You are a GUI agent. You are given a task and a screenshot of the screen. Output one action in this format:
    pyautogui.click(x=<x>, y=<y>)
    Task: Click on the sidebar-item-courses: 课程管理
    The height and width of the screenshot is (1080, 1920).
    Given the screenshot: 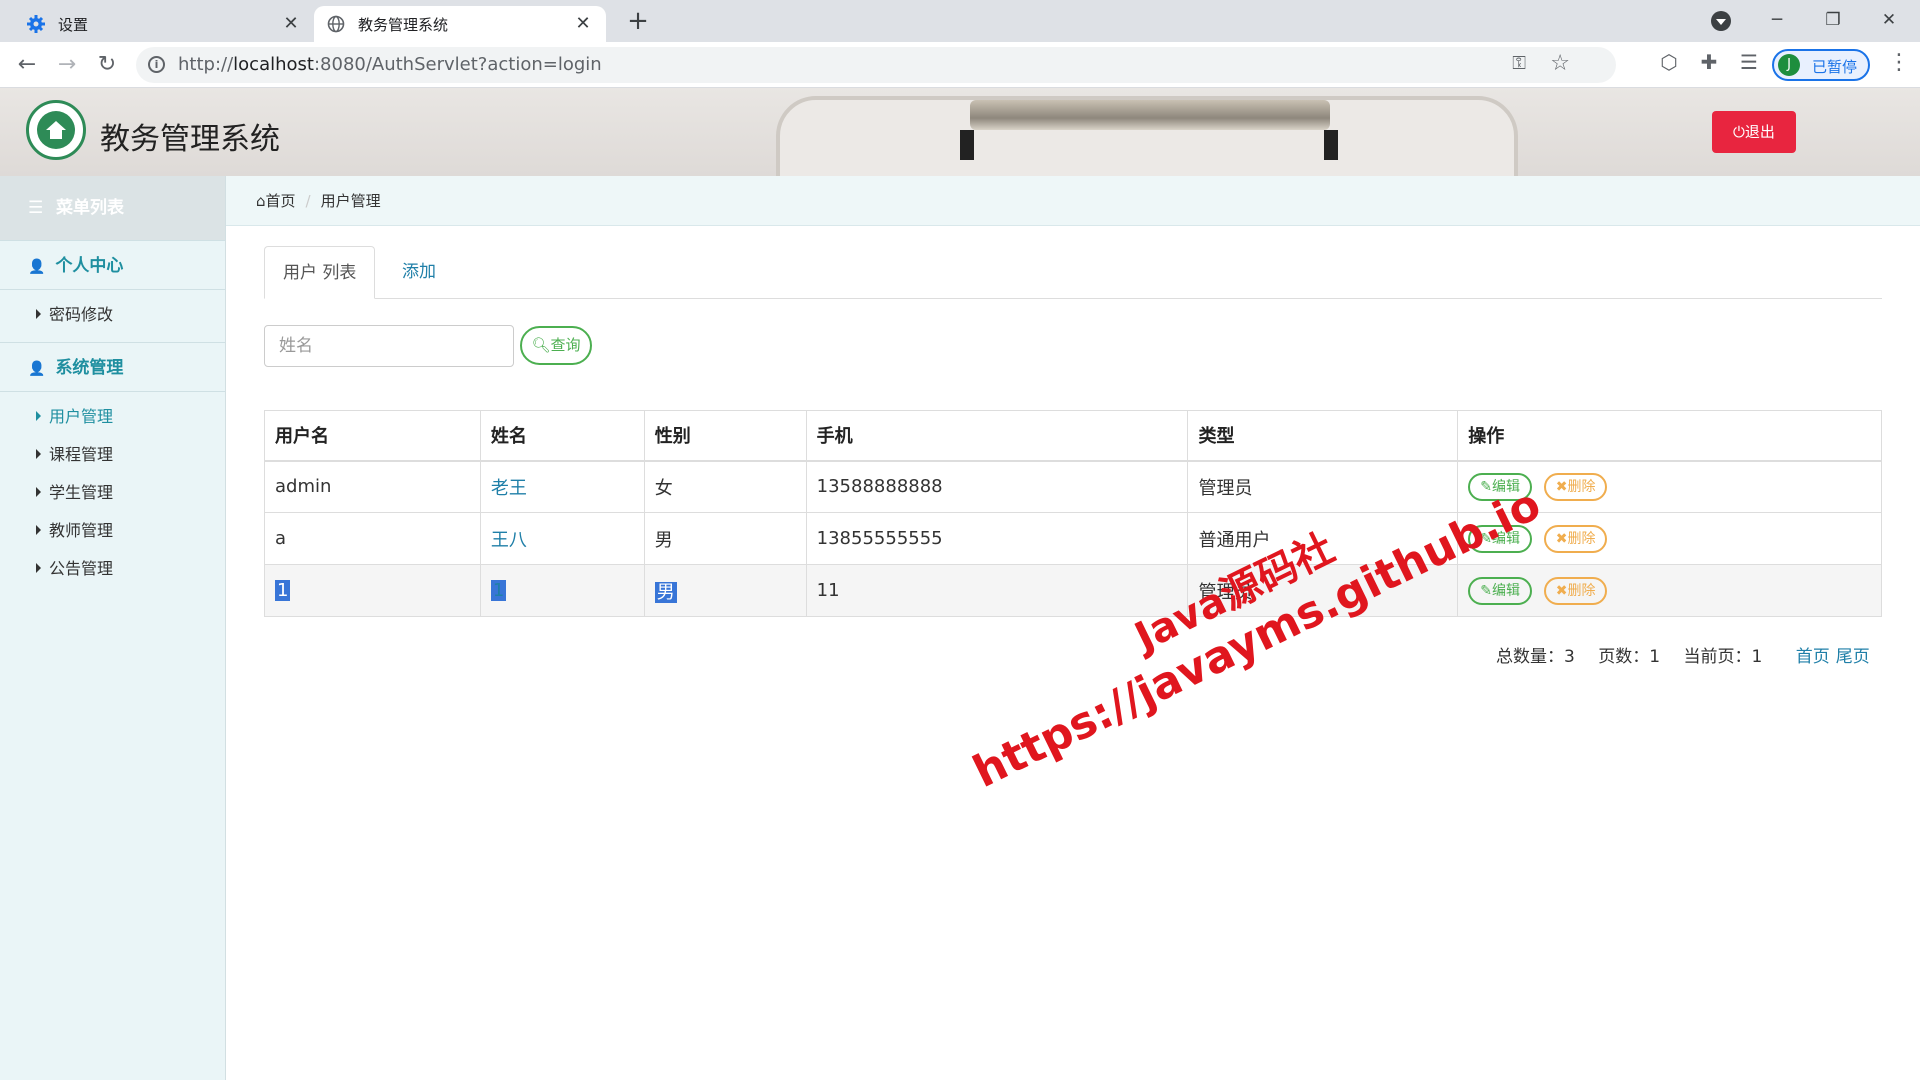 What is the action you would take?
    pyautogui.click(x=112, y=455)
    